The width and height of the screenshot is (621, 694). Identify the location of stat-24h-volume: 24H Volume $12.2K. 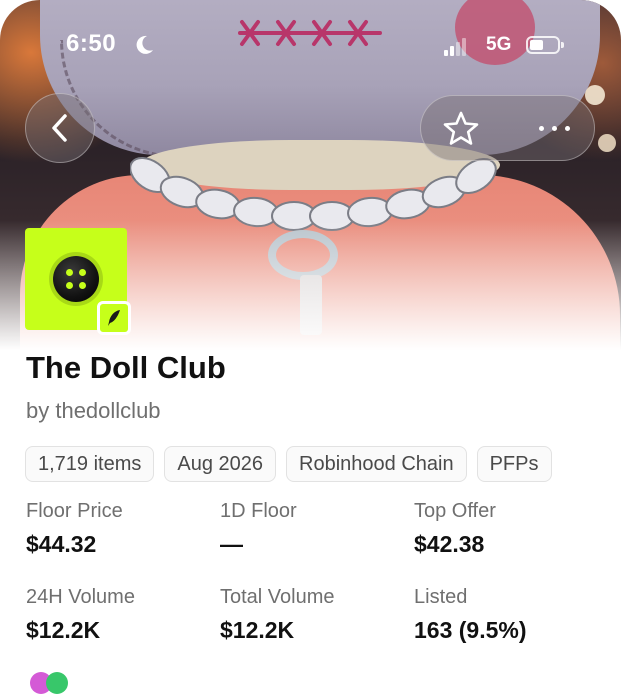
(121, 615).